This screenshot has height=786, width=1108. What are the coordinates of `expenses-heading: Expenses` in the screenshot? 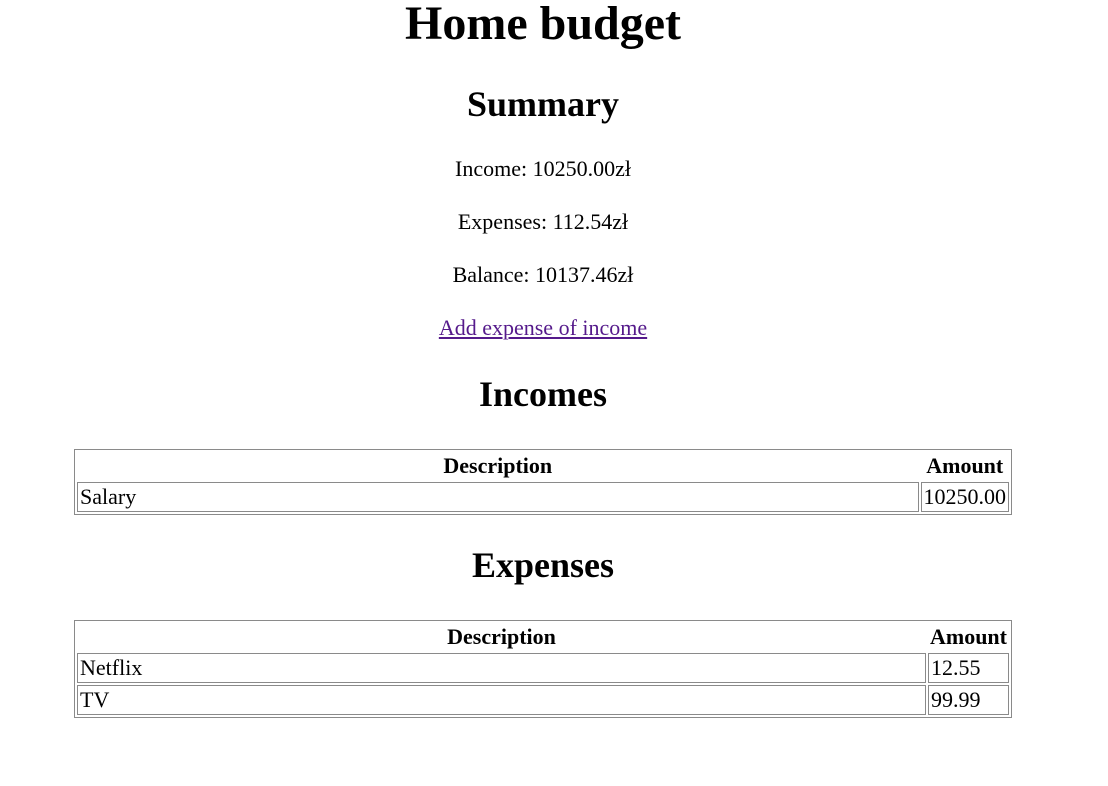 It's located at (543, 565).